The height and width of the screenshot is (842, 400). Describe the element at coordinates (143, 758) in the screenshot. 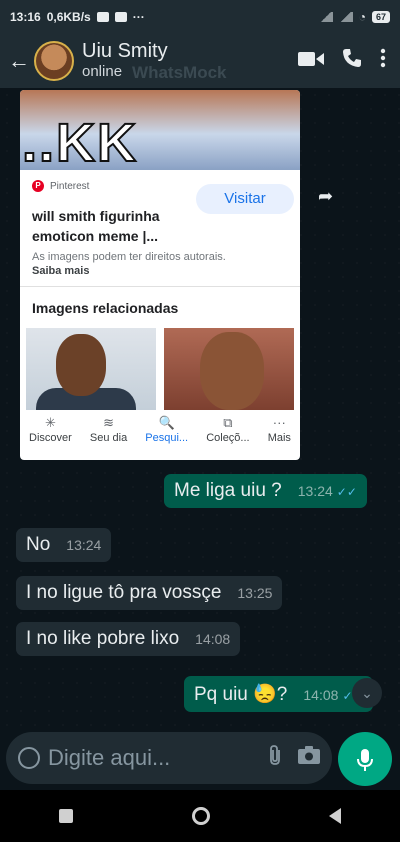

I see `message-input` at that location.